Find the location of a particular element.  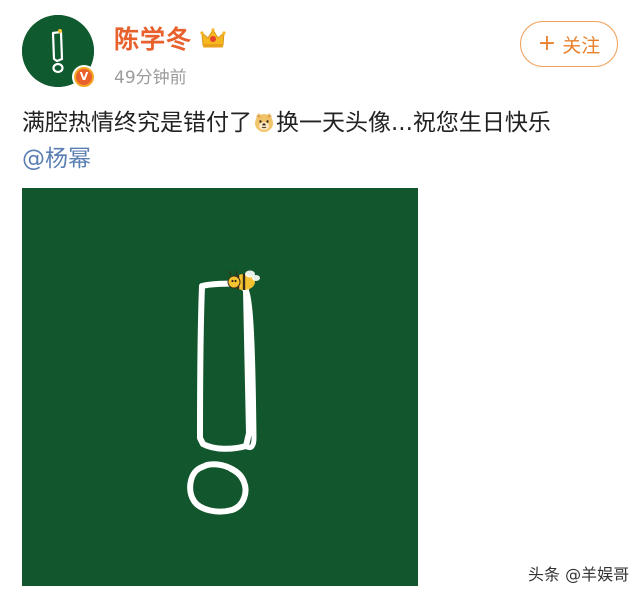

post-text: 满腔热情终究是错付了 换一天头像...祝您生日快乐 is located at coordinates (324, 123).